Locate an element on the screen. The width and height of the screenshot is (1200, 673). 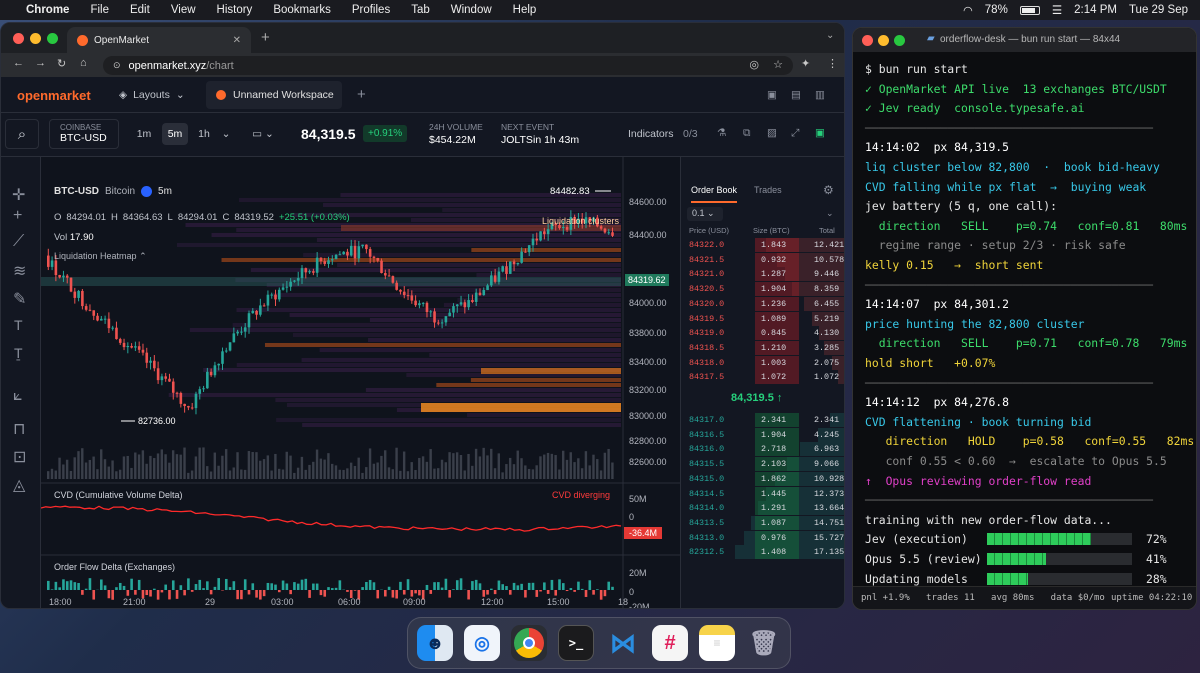
ask-row: 84319.0 0.845 4.130 is located at coordinates (762, 333).